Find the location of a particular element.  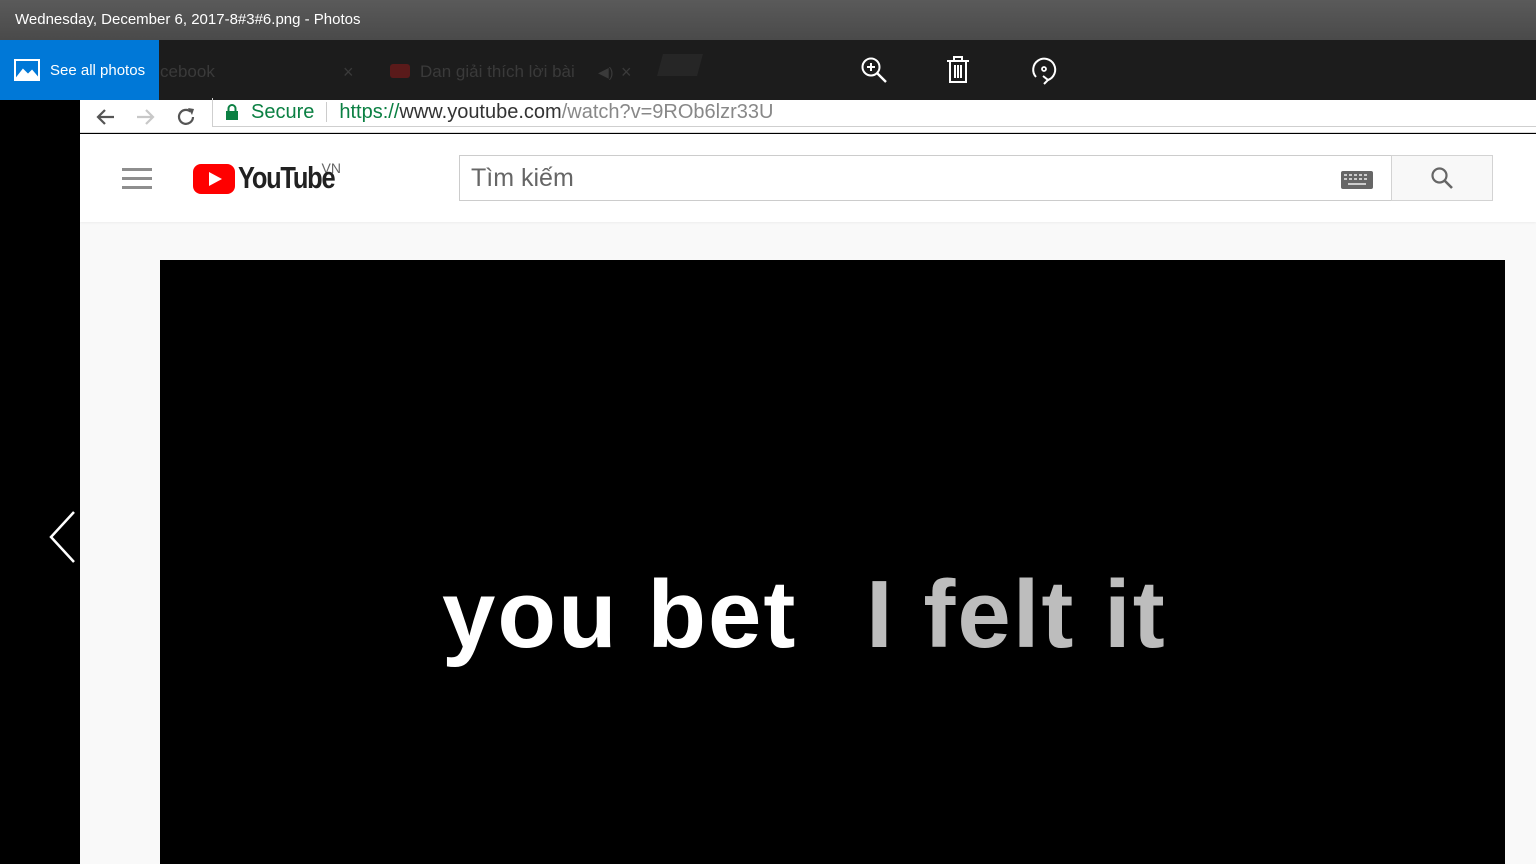

youtube-logo-text: YouTube is located at coordinates (287, 177).